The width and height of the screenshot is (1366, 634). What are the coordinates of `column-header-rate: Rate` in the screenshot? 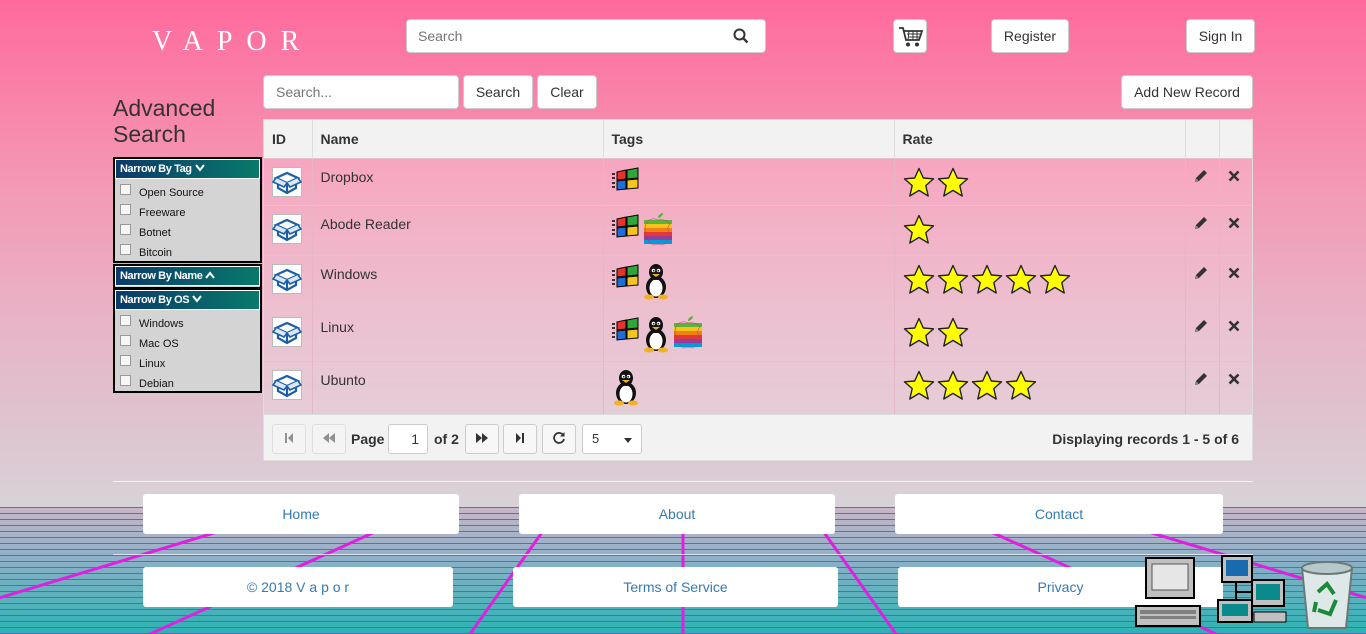 It's located at (1040, 139).